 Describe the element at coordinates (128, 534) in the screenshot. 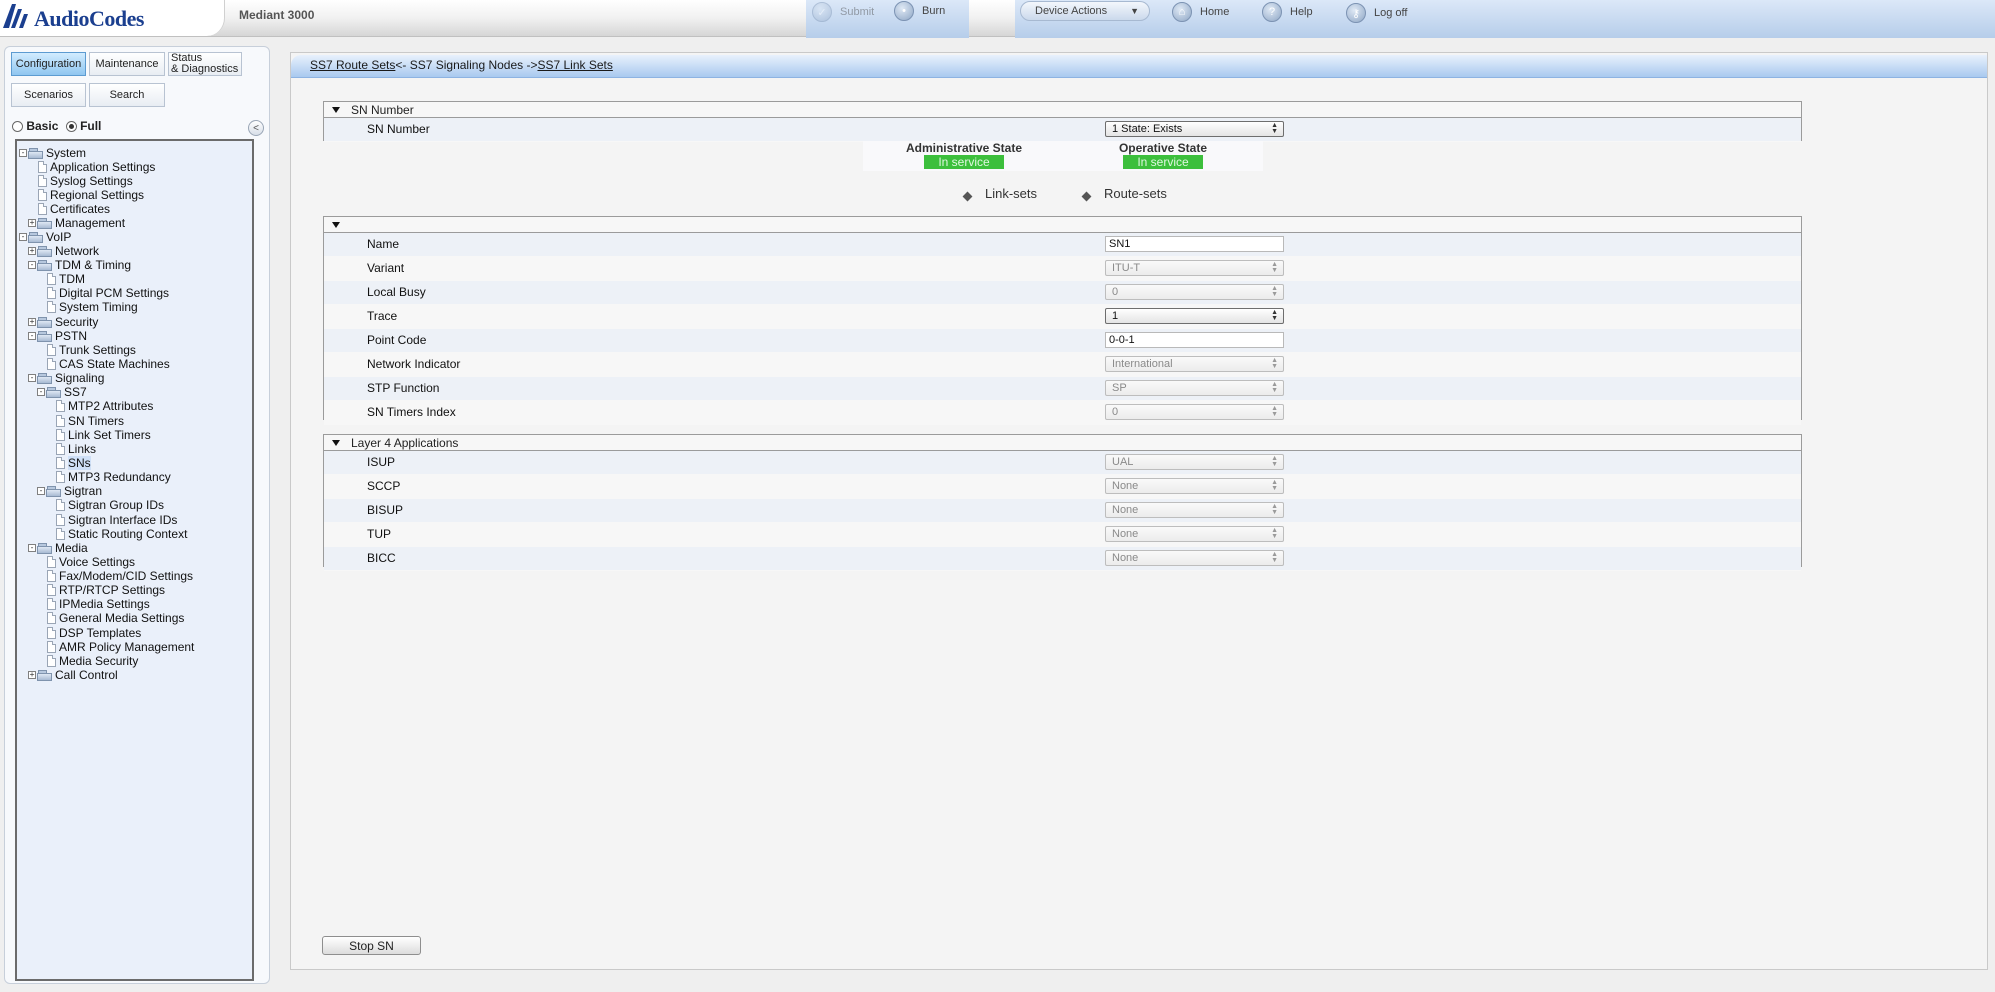

I see `tree-label: Static Routing Context` at that location.